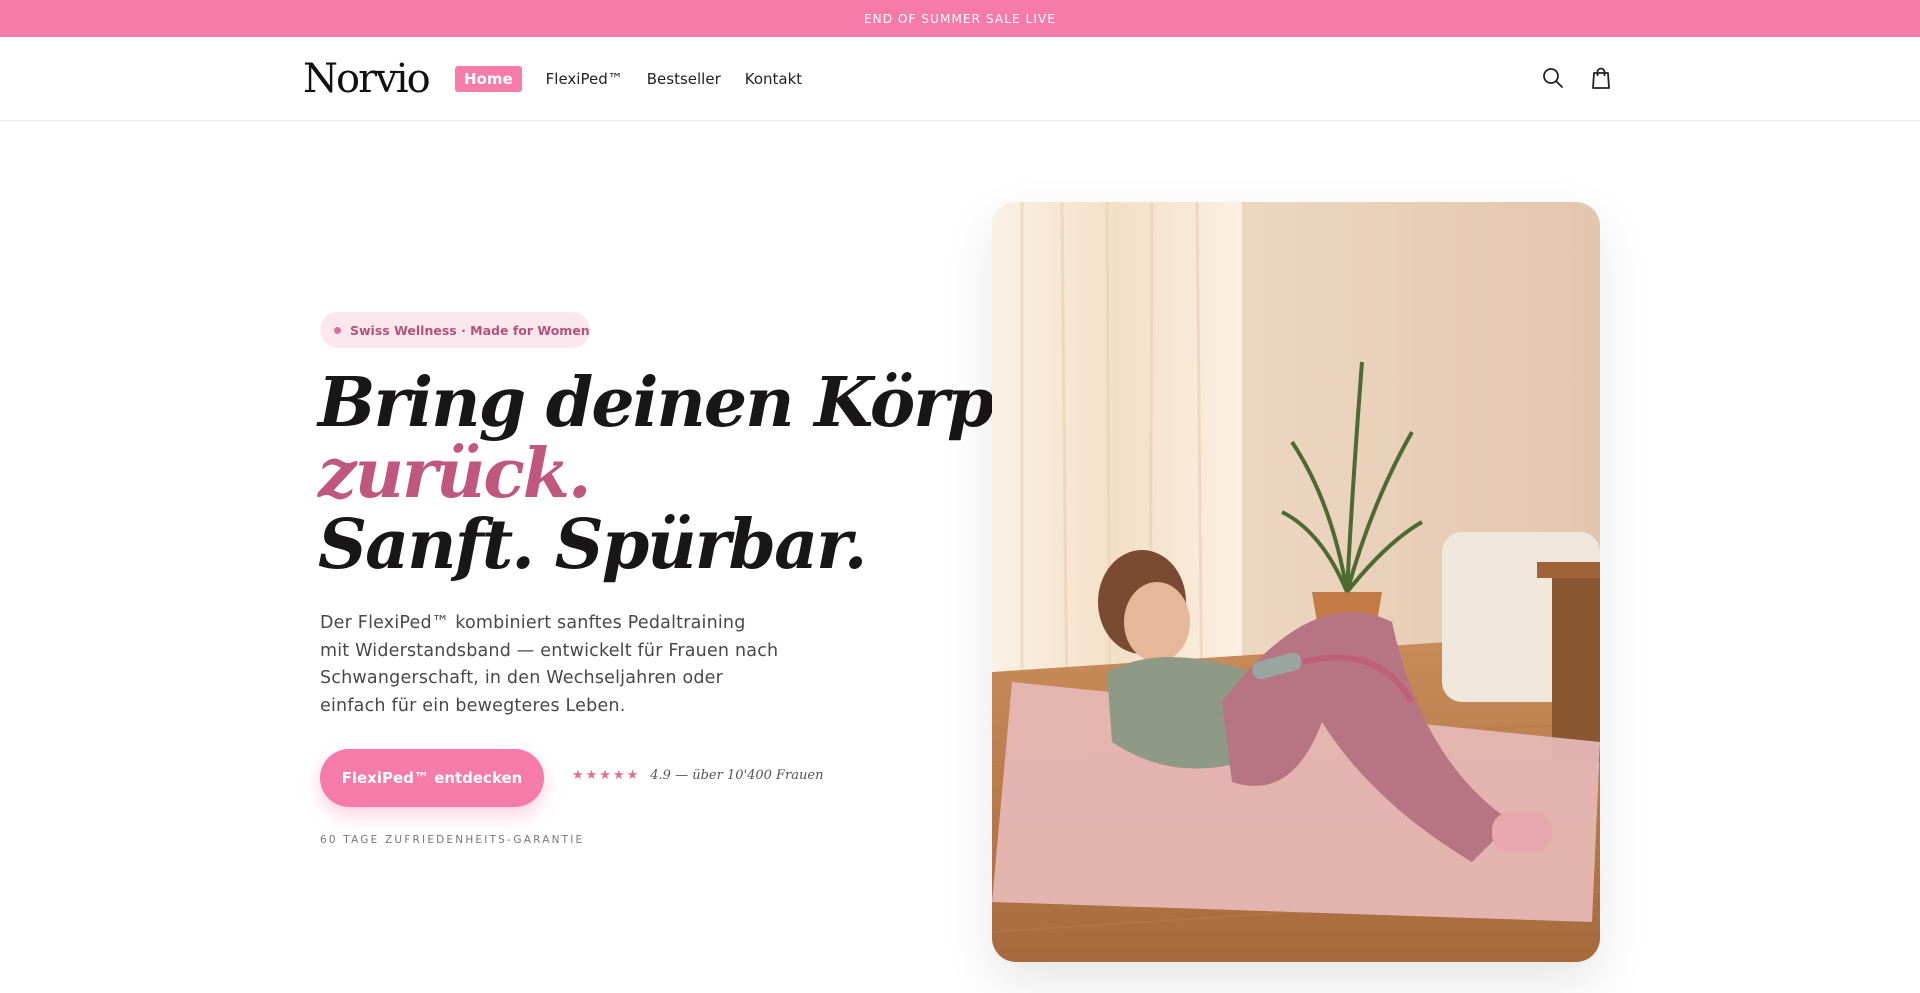  Describe the element at coordinates (470, 330) in the screenshot. I see `badge-text: Swiss Wellness · Made for Women` at that location.